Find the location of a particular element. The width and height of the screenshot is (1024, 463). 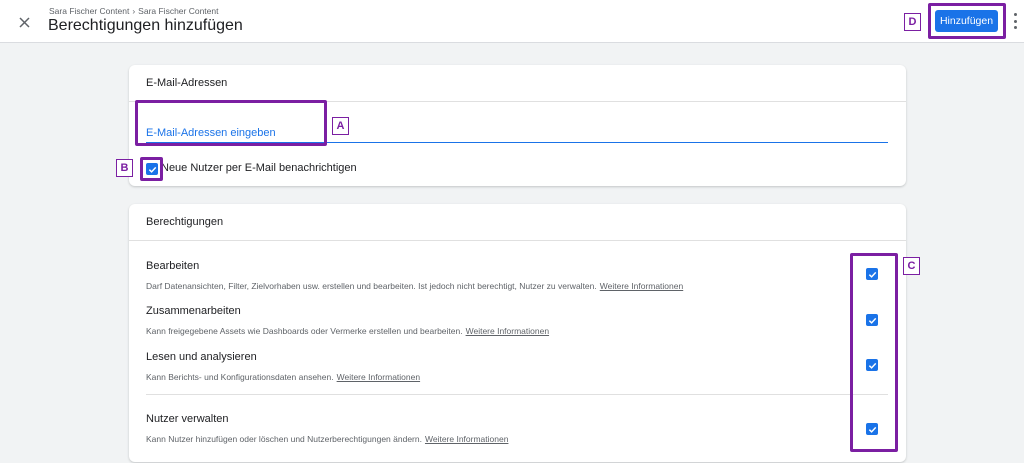

permission-title-edit: Bearbeiten is located at coordinates (173, 266).